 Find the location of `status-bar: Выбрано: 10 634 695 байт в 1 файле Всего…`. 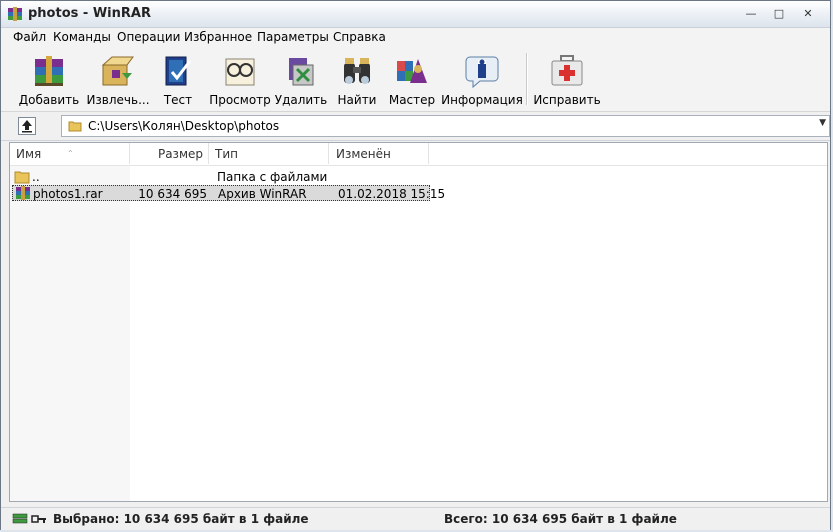

status-bar: Выбрано: 10 634 695 байт в 1 файле Всего… is located at coordinates (415, 518).